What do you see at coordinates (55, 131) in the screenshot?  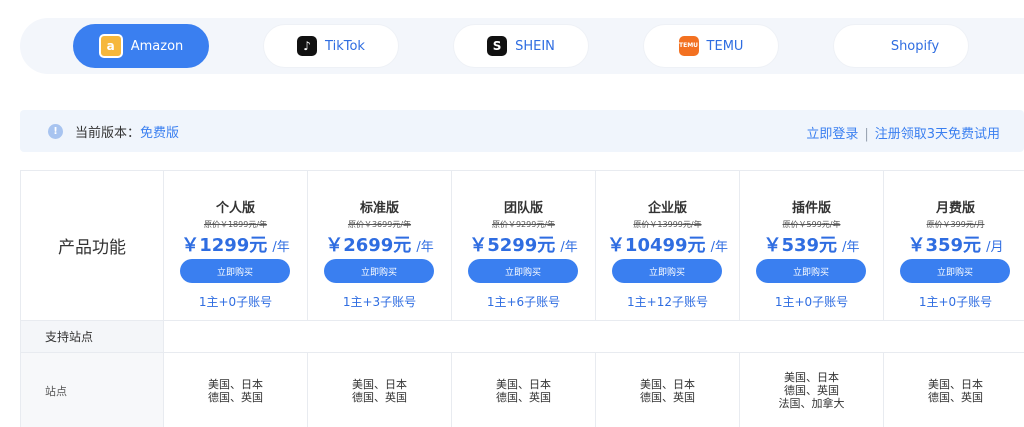 I see `info-icon: !` at bounding box center [55, 131].